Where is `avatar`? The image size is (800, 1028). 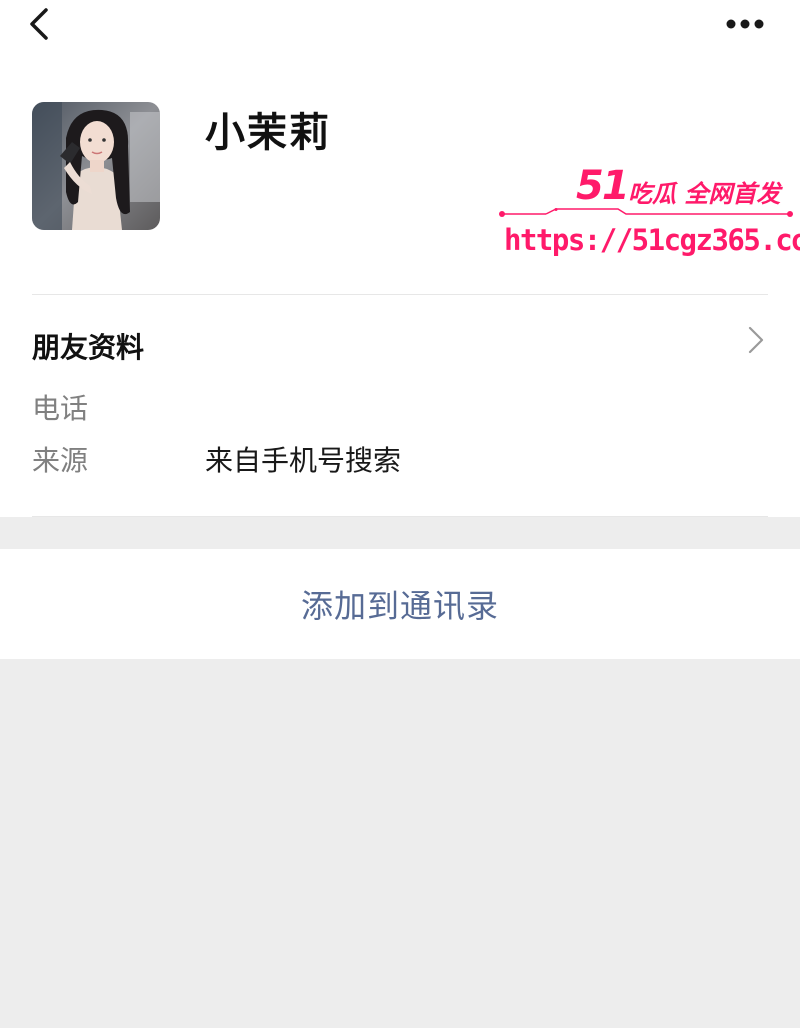 avatar is located at coordinates (96, 166).